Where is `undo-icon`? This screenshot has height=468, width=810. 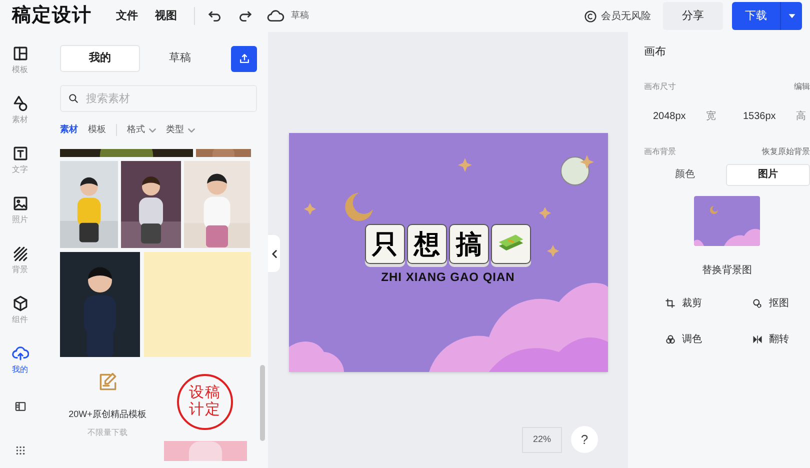
undo-icon is located at coordinates (215, 16).